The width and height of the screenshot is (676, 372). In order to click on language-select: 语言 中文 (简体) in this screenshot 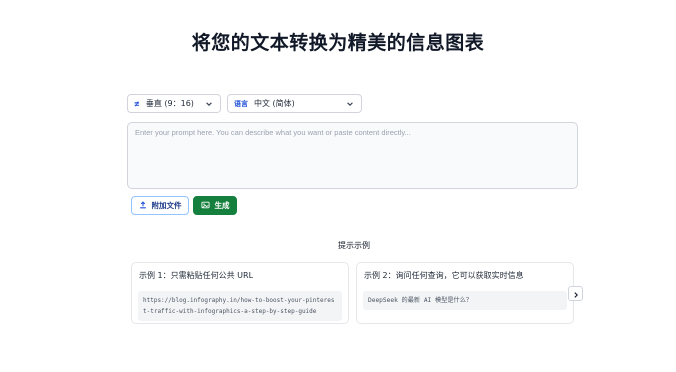, I will do `click(294, 103)`.